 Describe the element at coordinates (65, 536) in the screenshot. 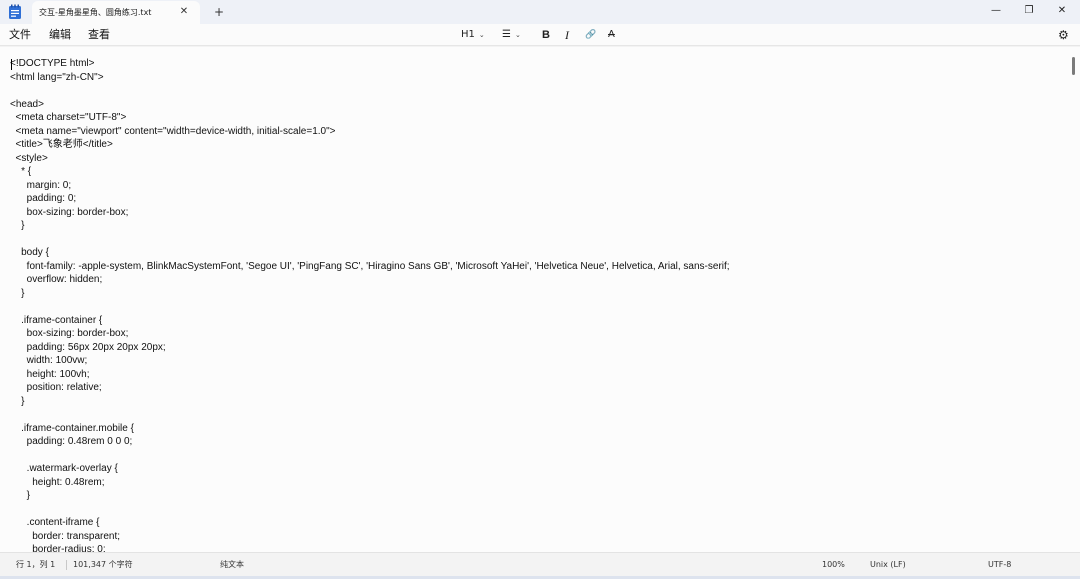

I see `text-line: border: transparent;` at that location.